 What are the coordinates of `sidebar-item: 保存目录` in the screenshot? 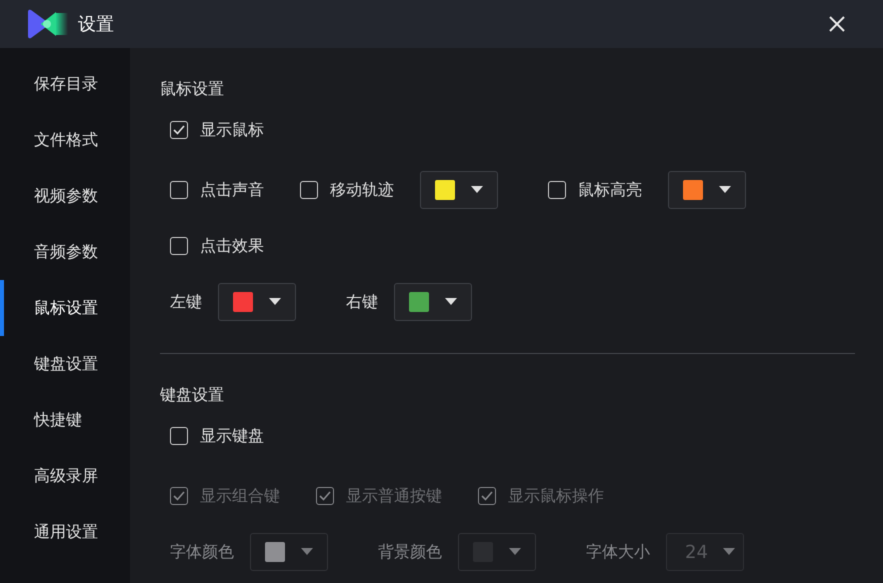 It's located at (65, 84).